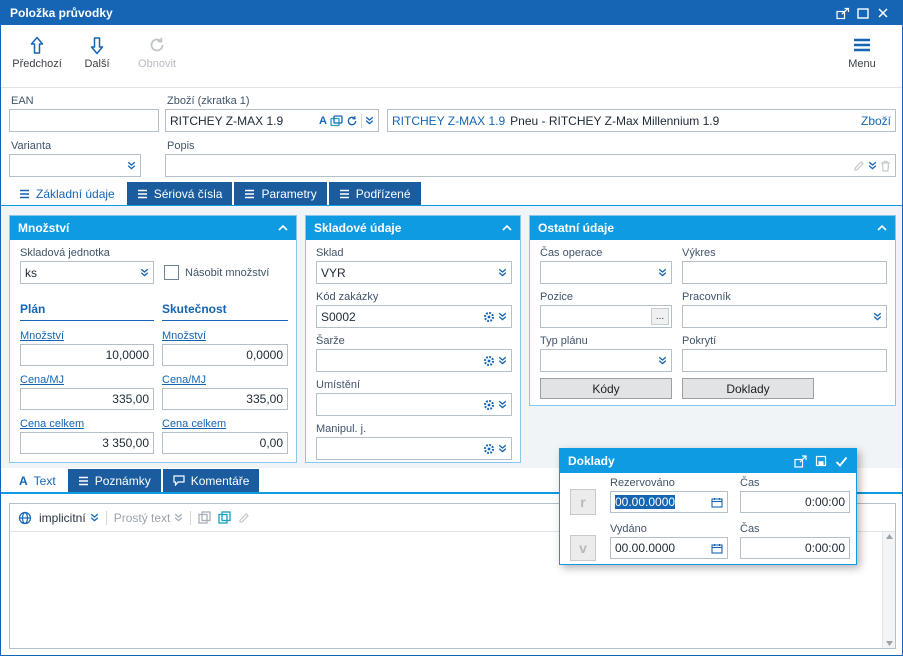  Describe the element at coordinates (211, 480) in the screenshot. I see `tab-komentare: Komentáře` at that location.